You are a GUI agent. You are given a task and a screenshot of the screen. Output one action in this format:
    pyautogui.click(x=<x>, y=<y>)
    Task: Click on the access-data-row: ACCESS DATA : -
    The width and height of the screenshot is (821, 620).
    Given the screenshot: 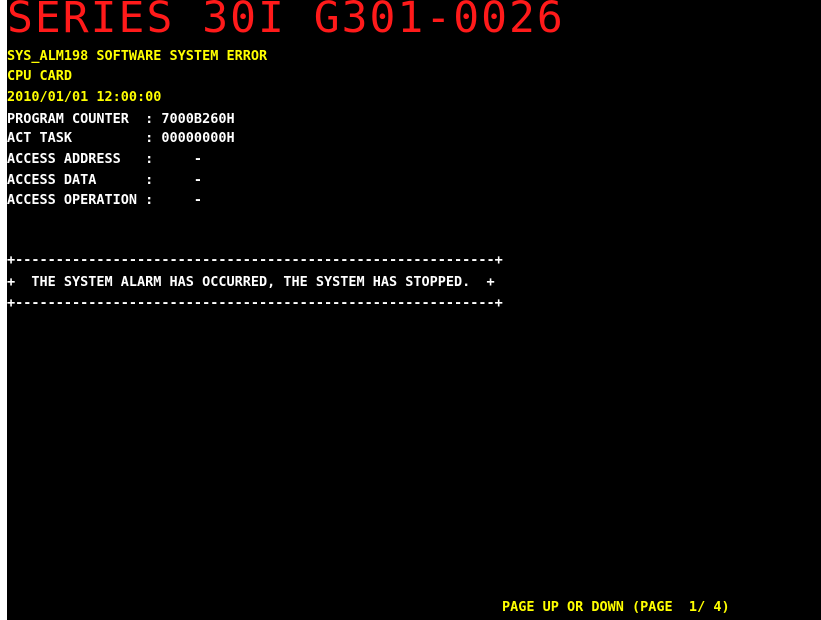 What is the action you would take?
    pyautogui.click(x=105, y=180)
    